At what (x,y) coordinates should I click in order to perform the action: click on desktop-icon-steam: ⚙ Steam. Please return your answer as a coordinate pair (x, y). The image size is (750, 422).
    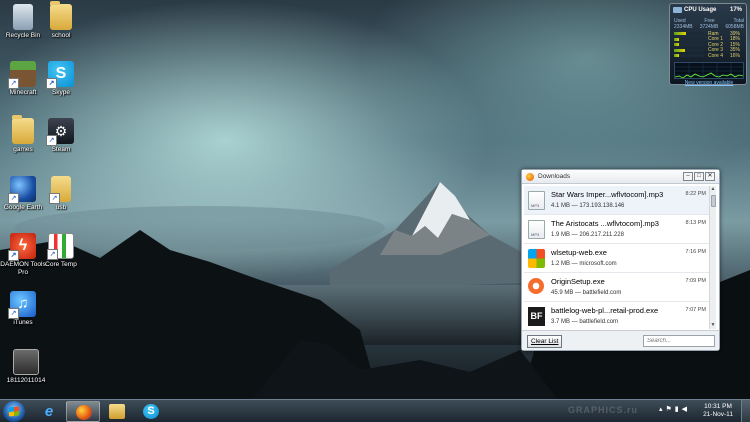
    Looking at the image, I should click on (61, 136).